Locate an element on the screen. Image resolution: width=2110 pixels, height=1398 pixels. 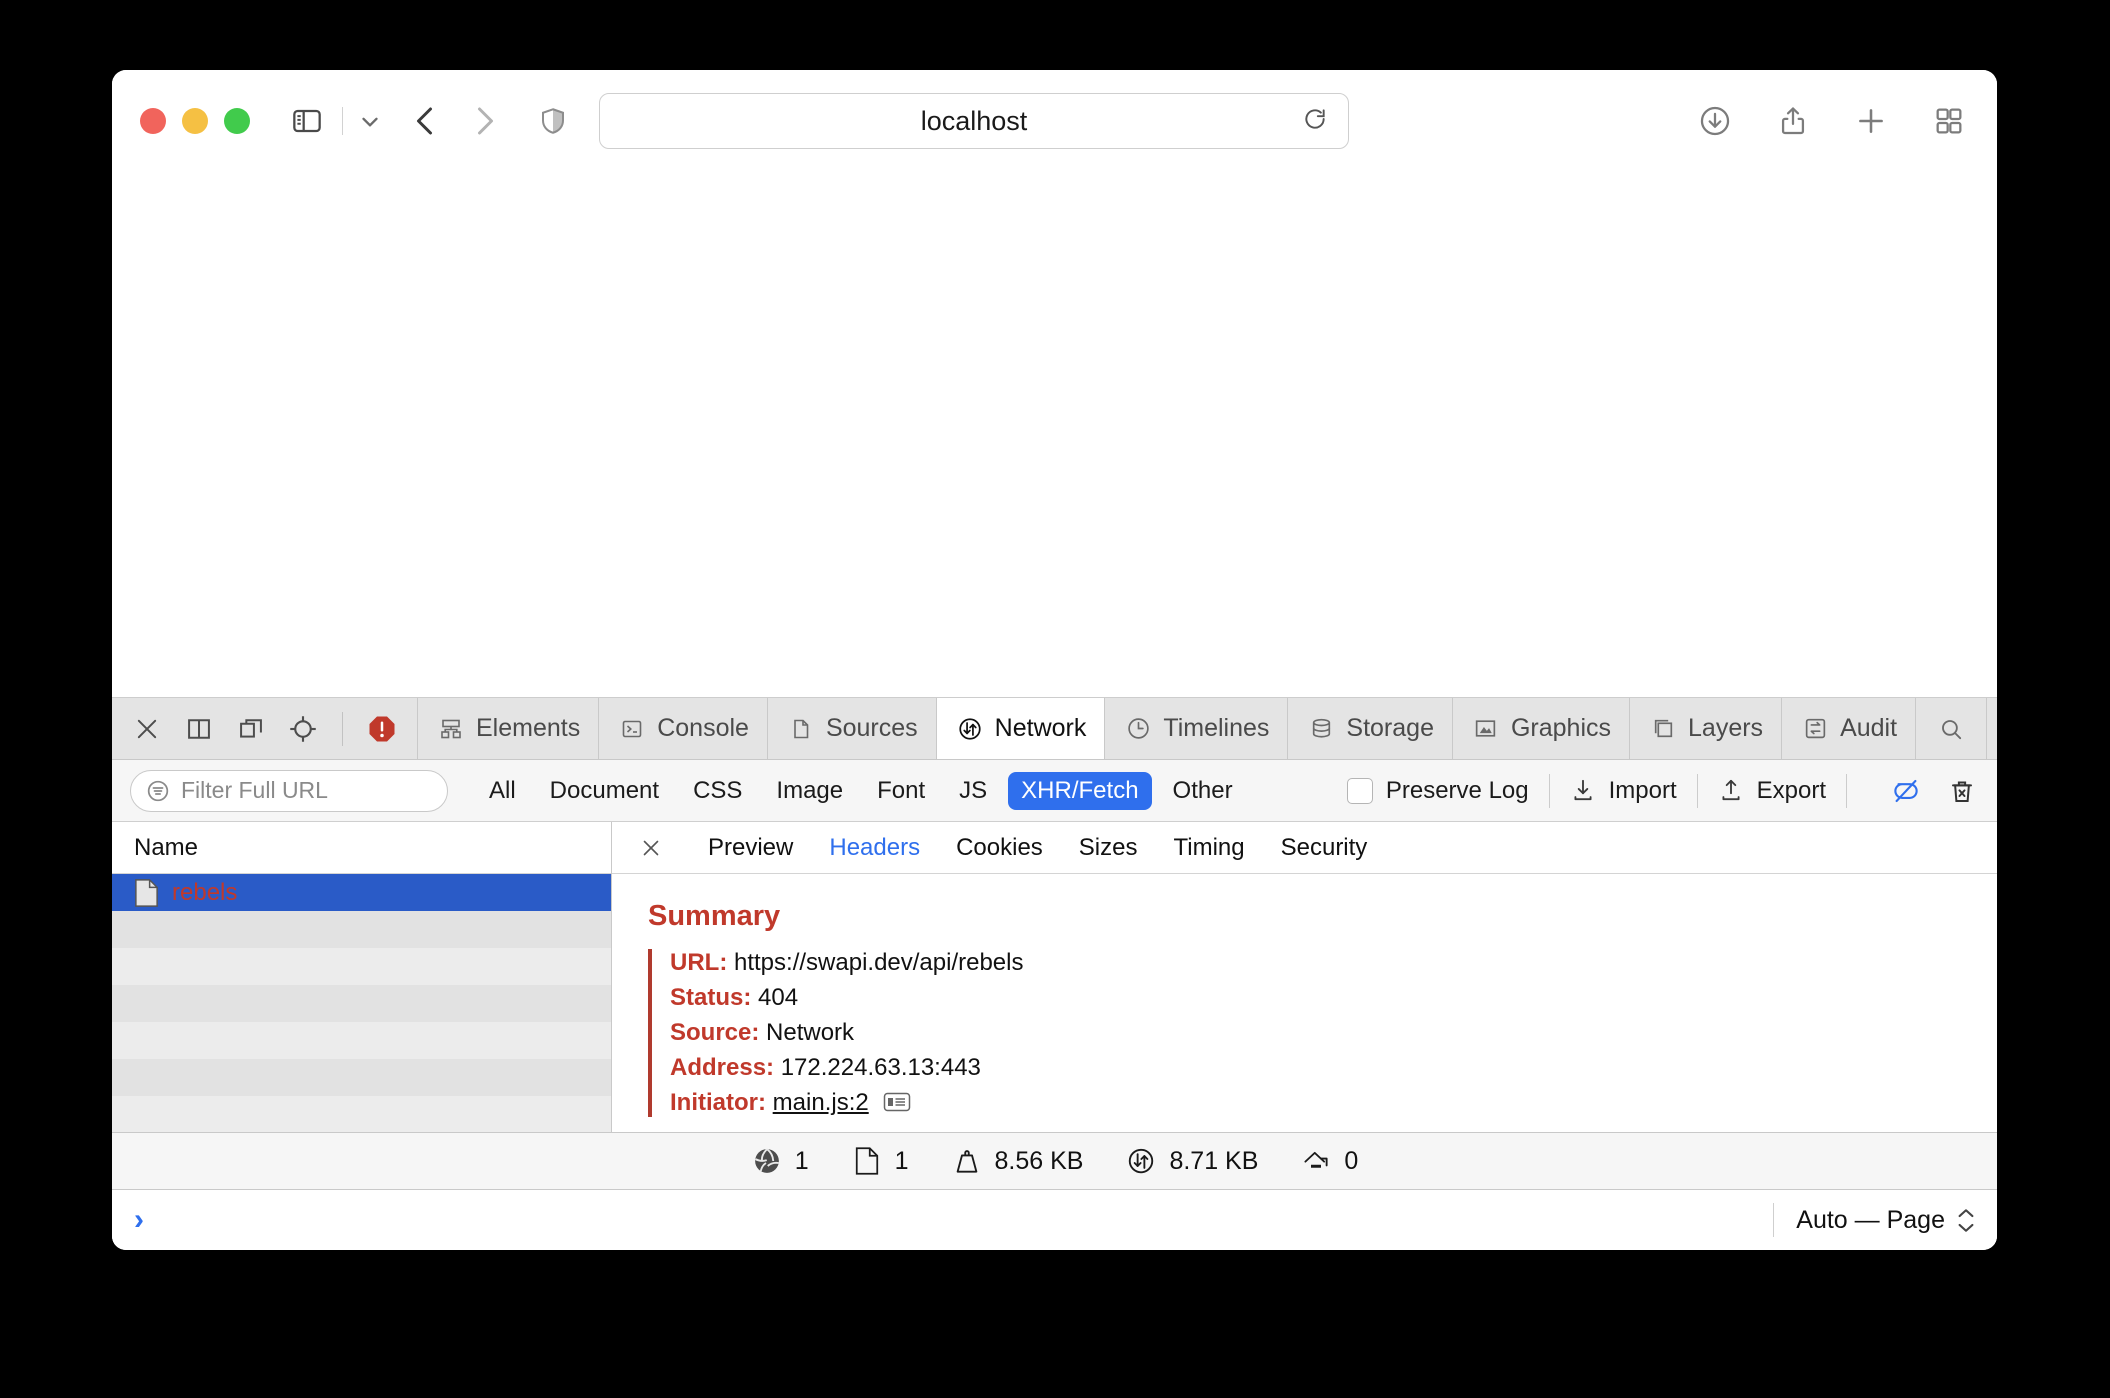
detail-tab-headers: Headers is located at coordinates (874, 848).